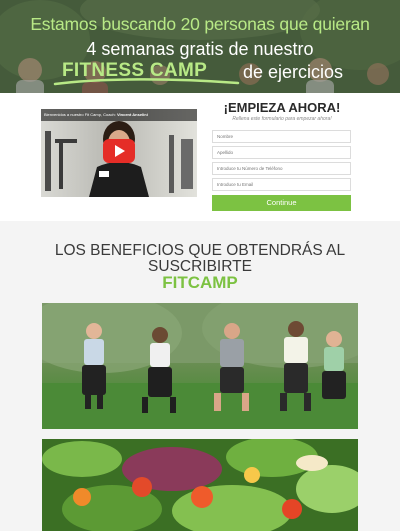 This screenshot has height=531, width=400. Describe the element at coordinates (281, 152) in the screenshot. I see `apellido-field` at that location.